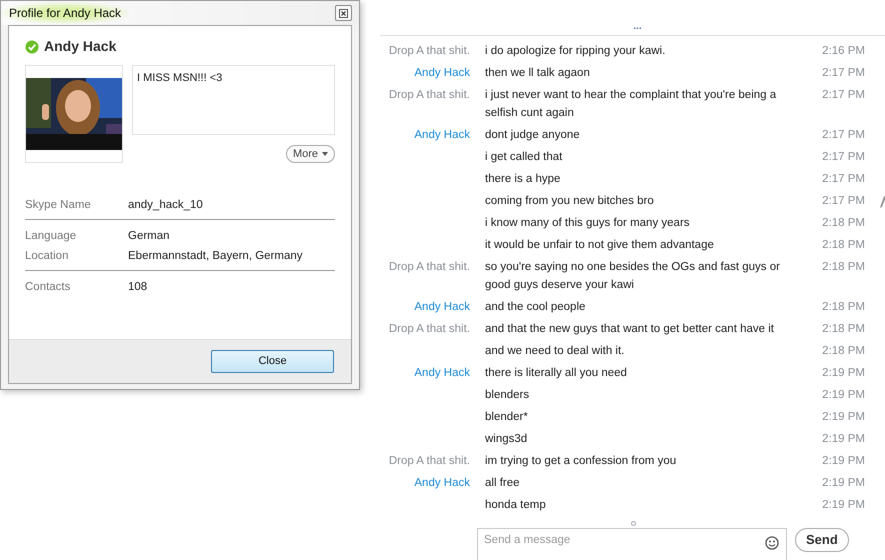  I want to click on mood-message: I MISS MSN!!! <3, so click(233, 99).